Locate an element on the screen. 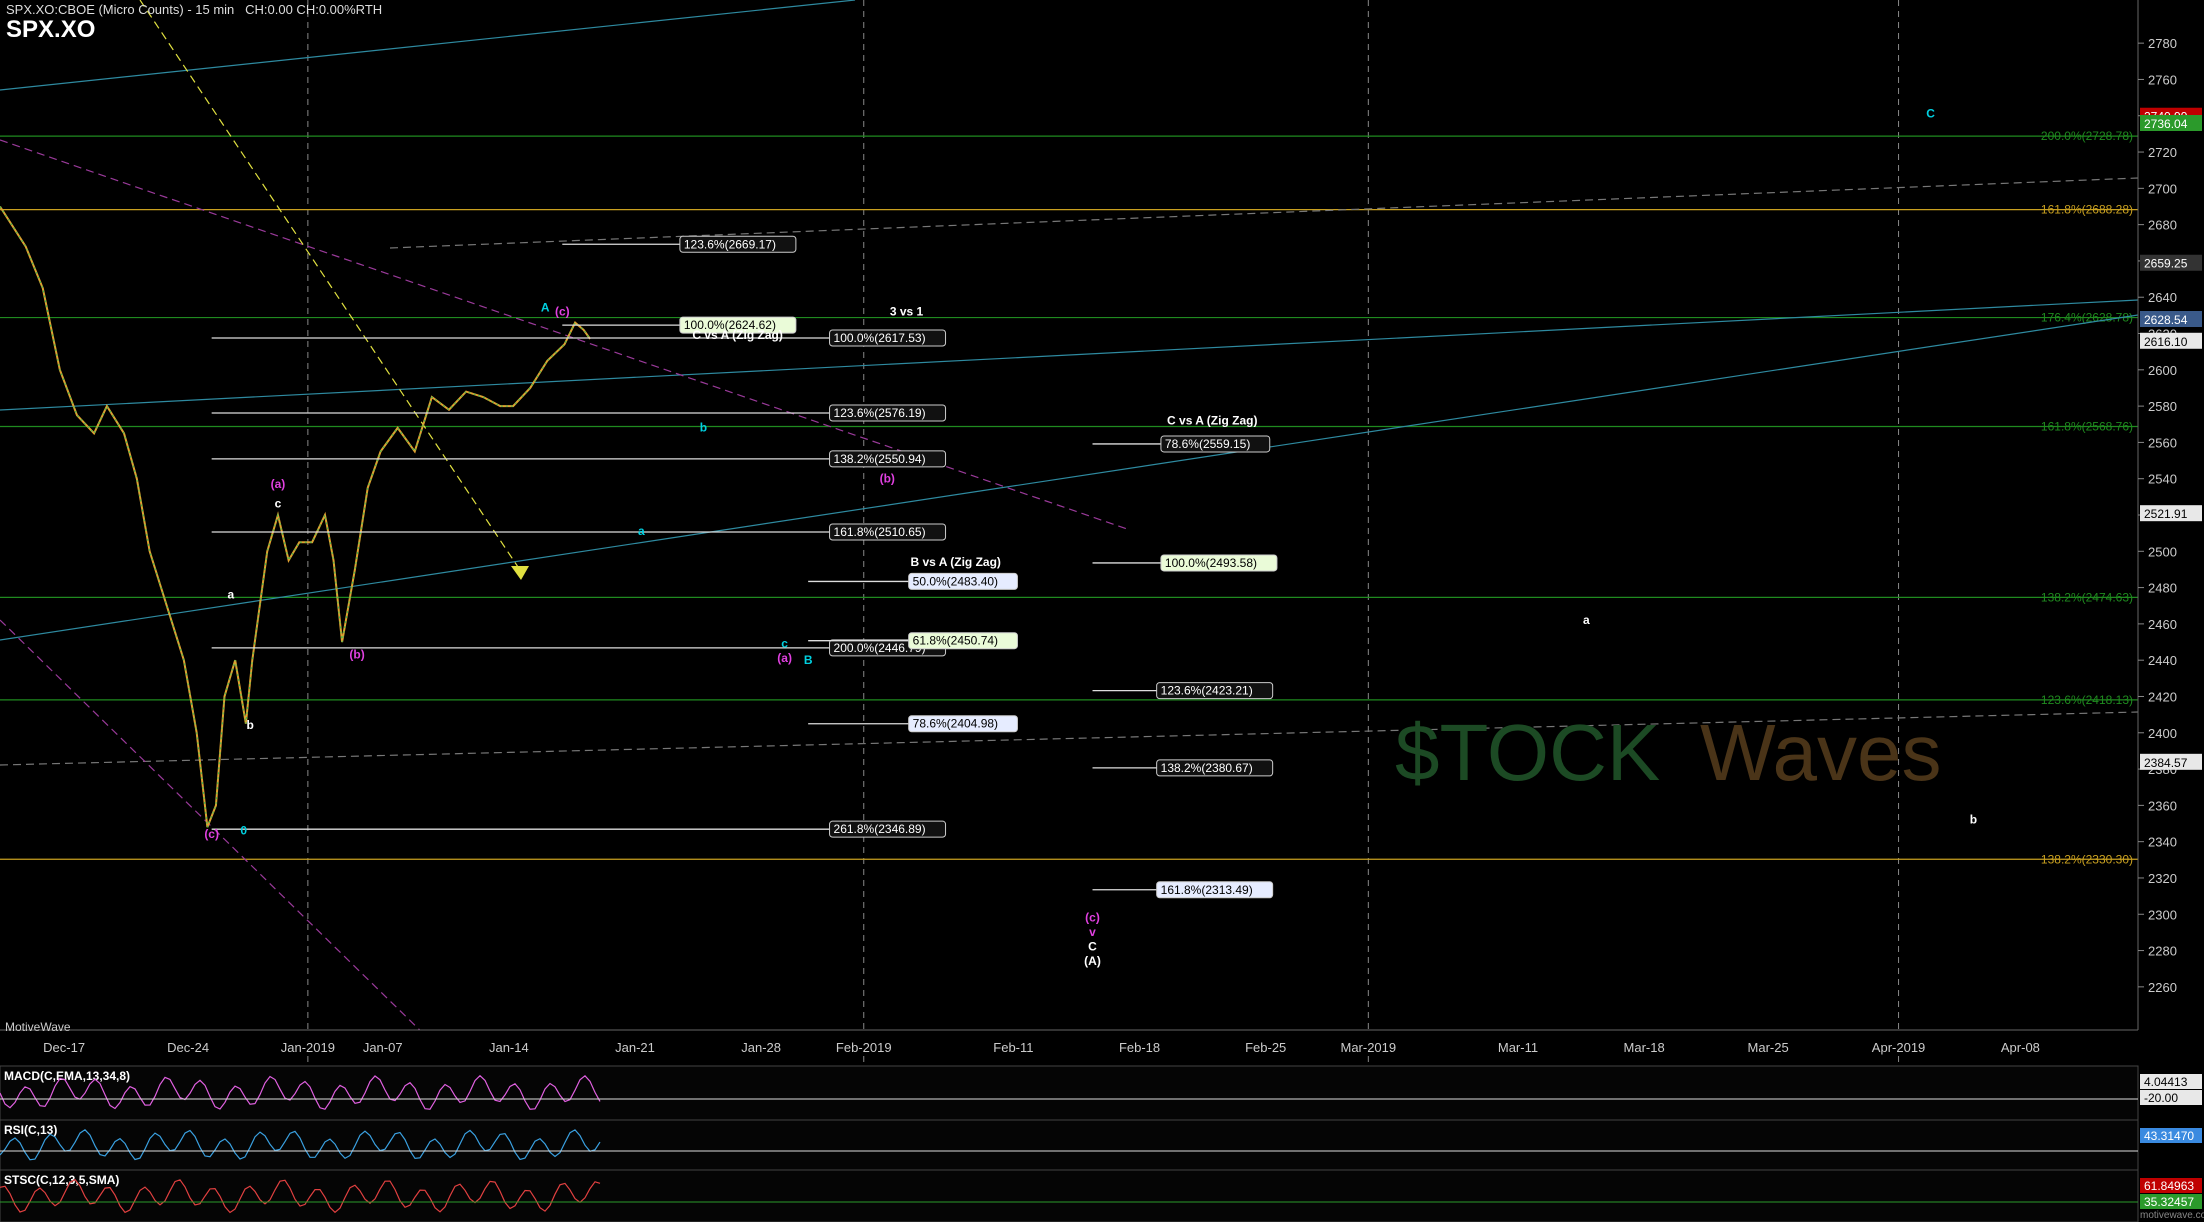  price-marker-label: 2628.54 is located at coordinates (2166, 320).